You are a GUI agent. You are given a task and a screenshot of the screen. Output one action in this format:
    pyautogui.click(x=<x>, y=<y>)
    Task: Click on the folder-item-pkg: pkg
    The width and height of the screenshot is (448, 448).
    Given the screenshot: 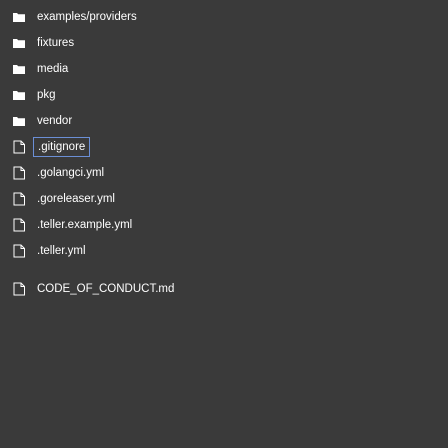 What is the action you would take?
    pyautogui.click(x=34, y=95)
    